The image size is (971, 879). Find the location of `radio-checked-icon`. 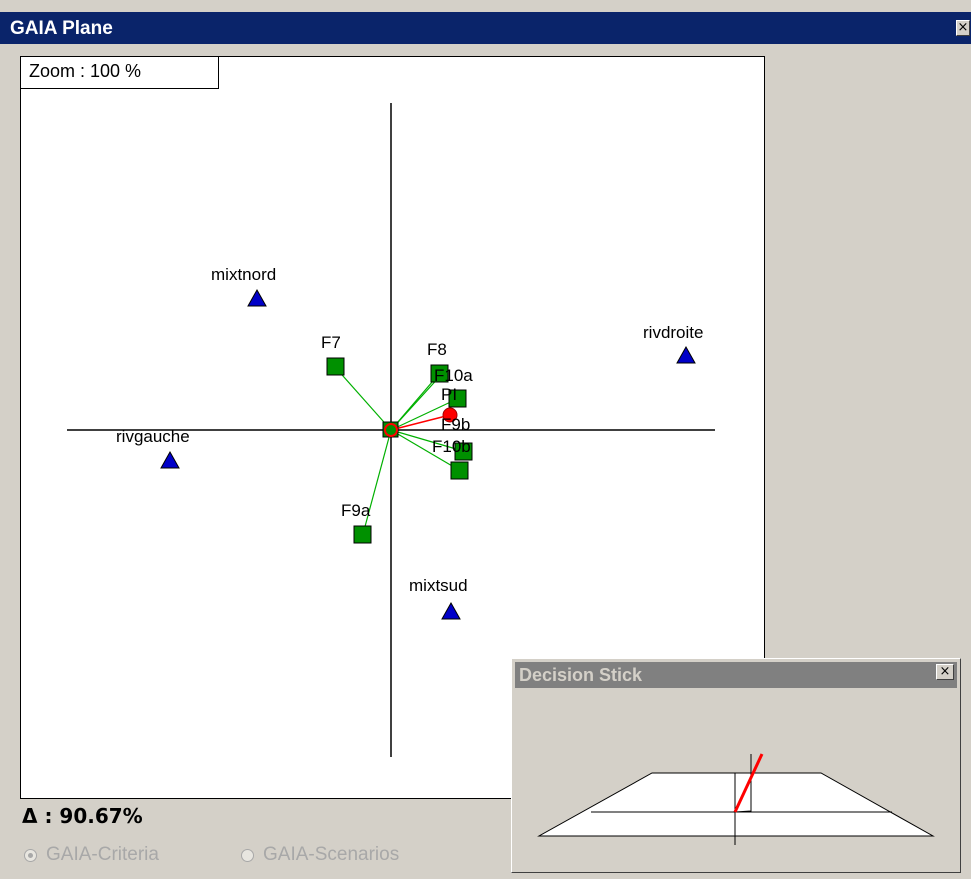

radio-checked-icon is located at coordinates (30, 855).